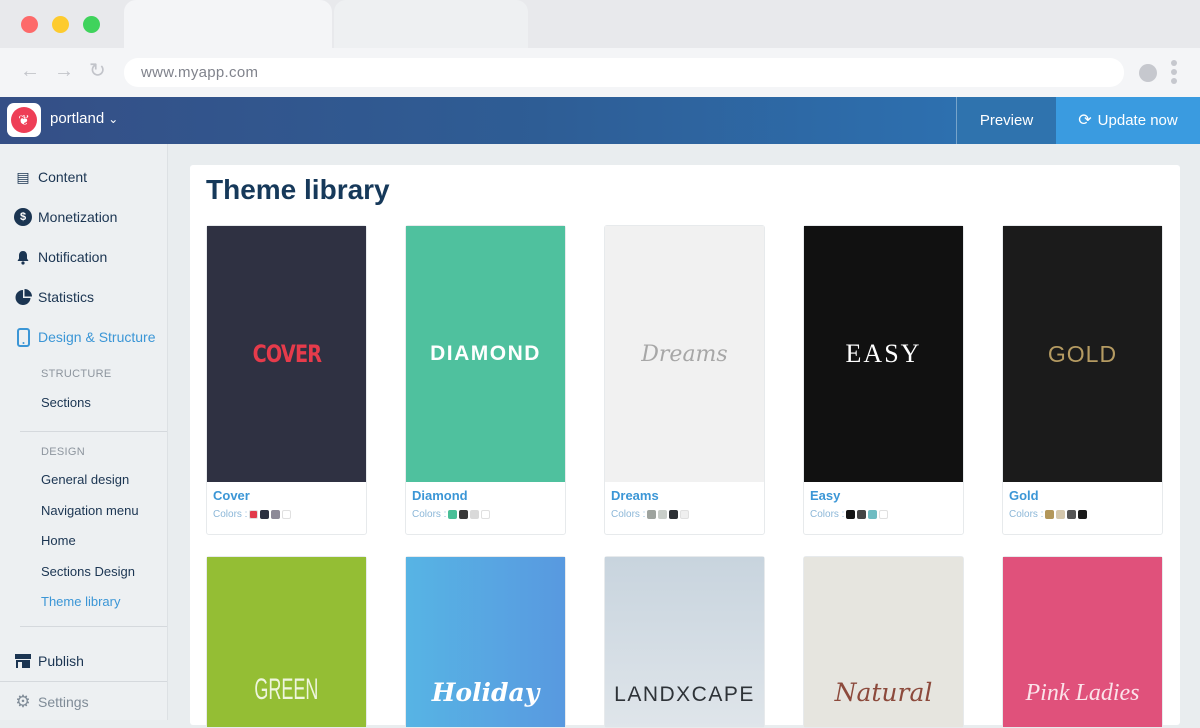  Describe the element at coordinates (684, 694) in the screenshot. I see `theme-preview-text: LANDXCAPE` at that location.